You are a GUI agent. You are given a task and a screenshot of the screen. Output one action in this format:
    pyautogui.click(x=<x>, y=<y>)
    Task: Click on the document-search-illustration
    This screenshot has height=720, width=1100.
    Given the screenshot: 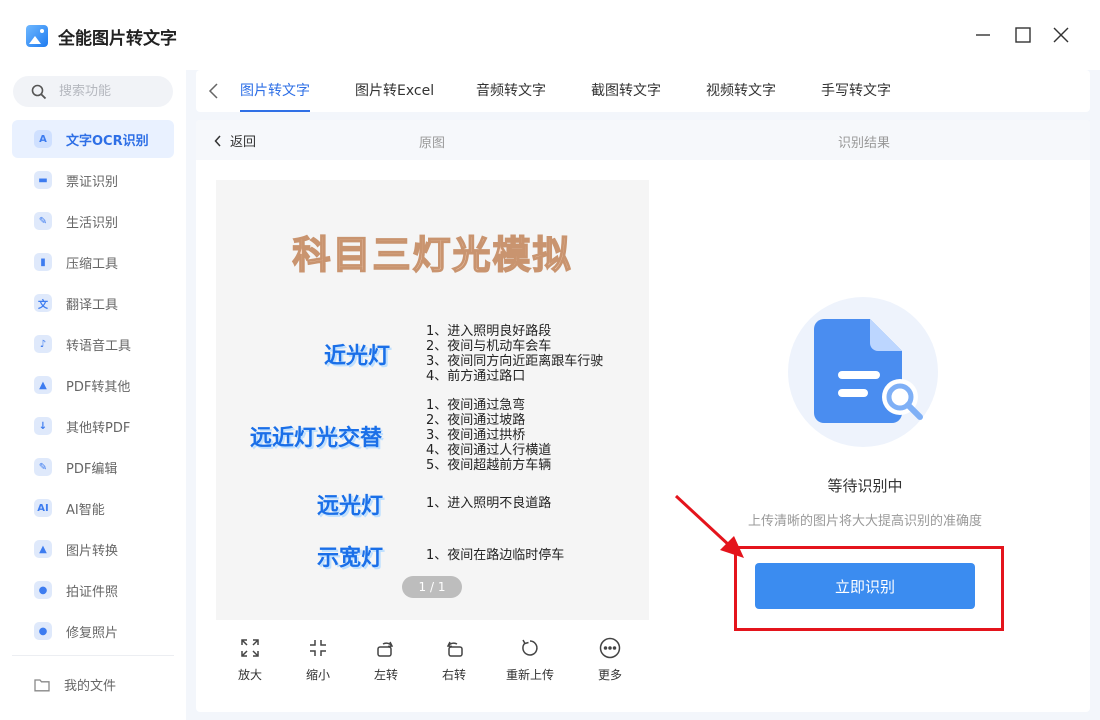 What is the action you would take?
    pyautogui.click(x=863, y=372)
    